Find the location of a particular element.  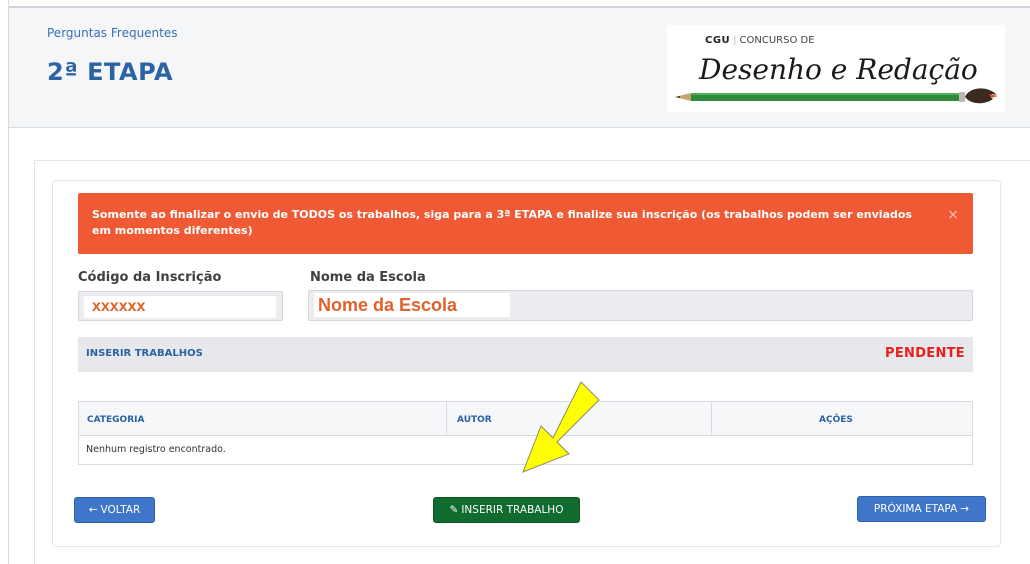

back-button: ← VOLTAR is located at coordinates (114, 510).